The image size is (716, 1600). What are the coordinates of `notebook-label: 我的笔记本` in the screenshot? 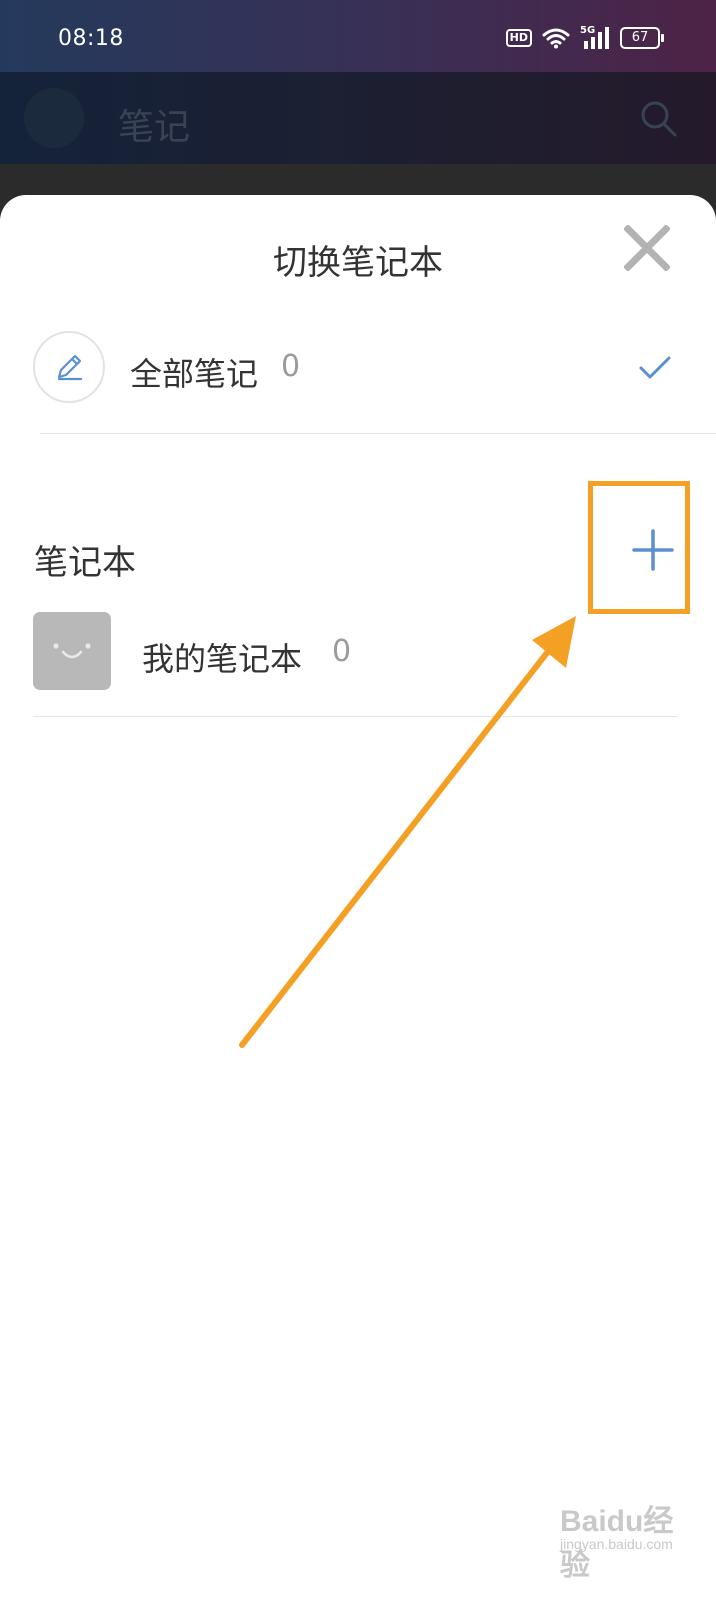 It's located at (222, 659).